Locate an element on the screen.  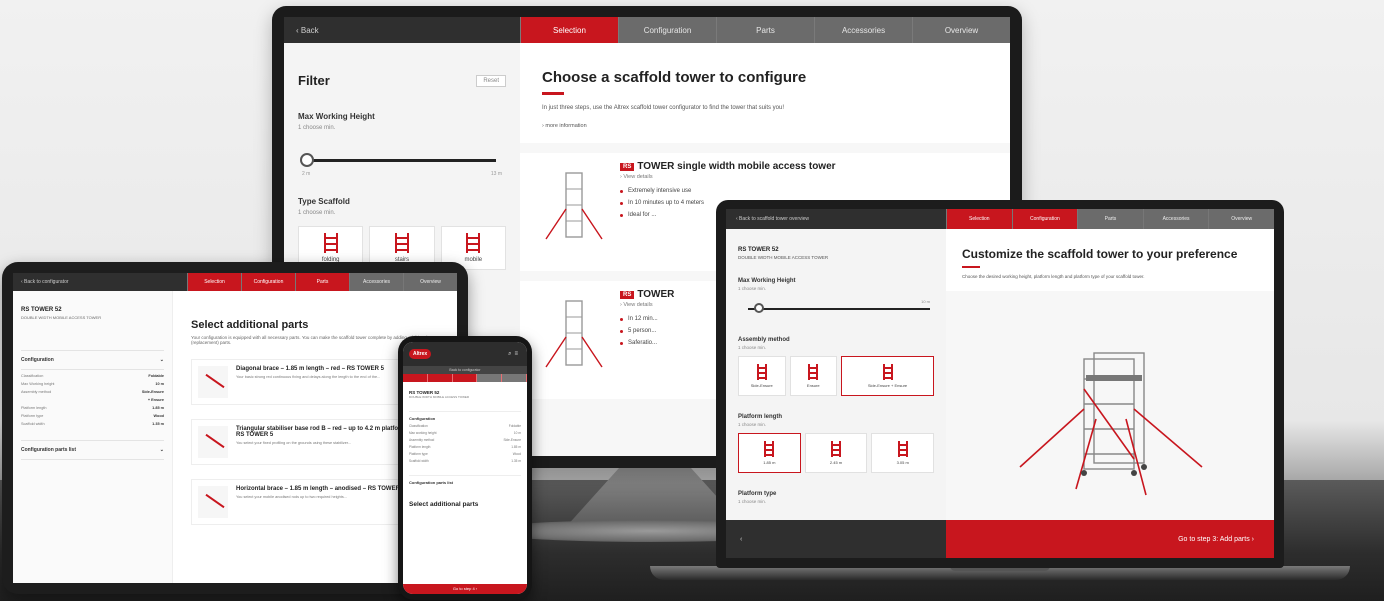
feature-bullet: Extremely intensive use is located at coordinates (808, 191).